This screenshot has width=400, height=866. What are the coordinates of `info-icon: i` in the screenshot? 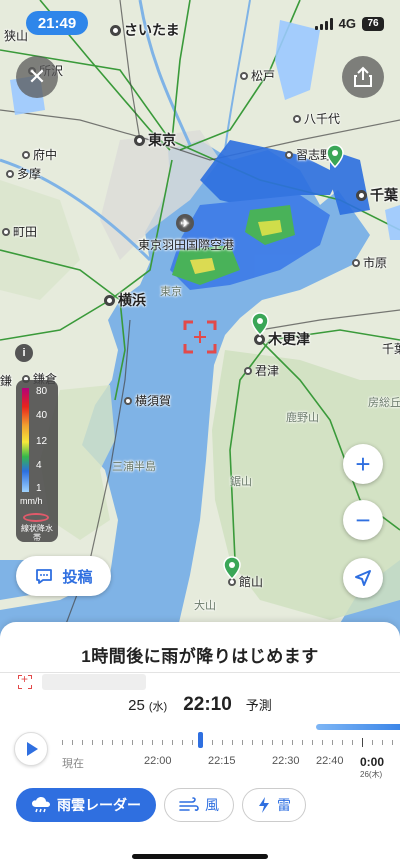 It's located at (24, 353).